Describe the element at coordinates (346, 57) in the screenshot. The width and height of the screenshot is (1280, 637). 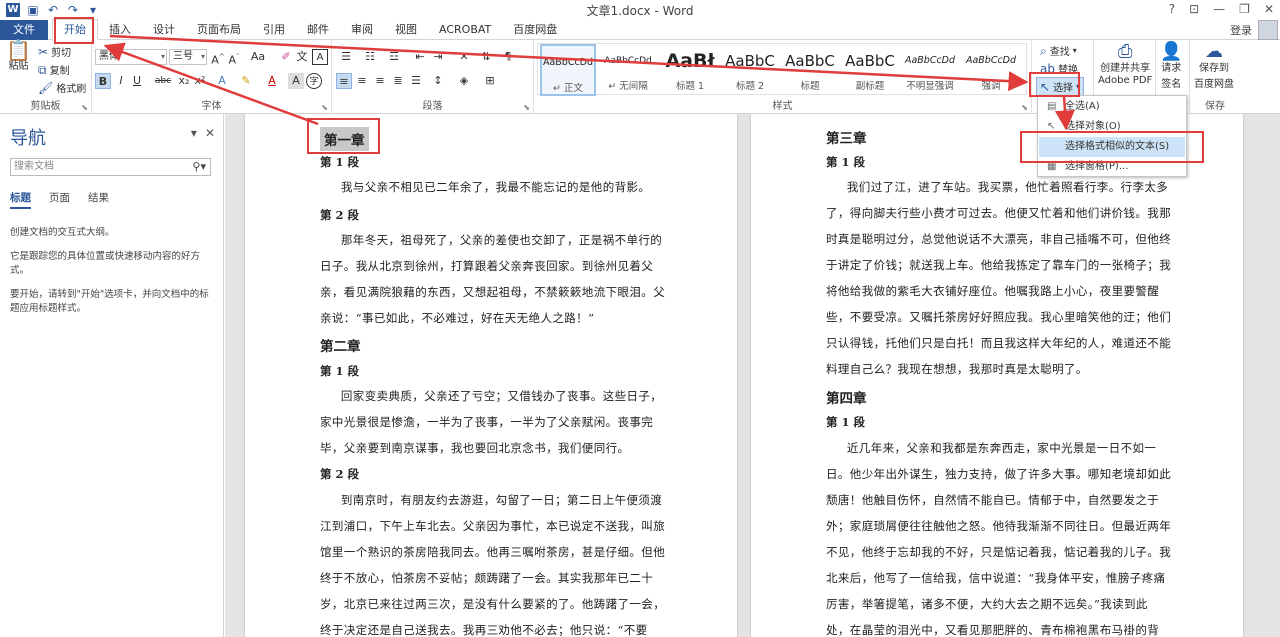
I see `bullets-icon: ☰` at that location.